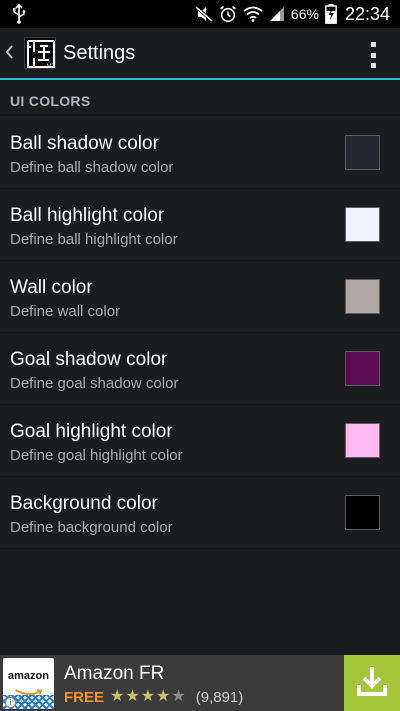 The width and height of the screenshot is (400, 711). What do you see at coordinates (40, 53) in the screenshot?
I see `maze-app-icon: V2` at bounding box center [40, 53].